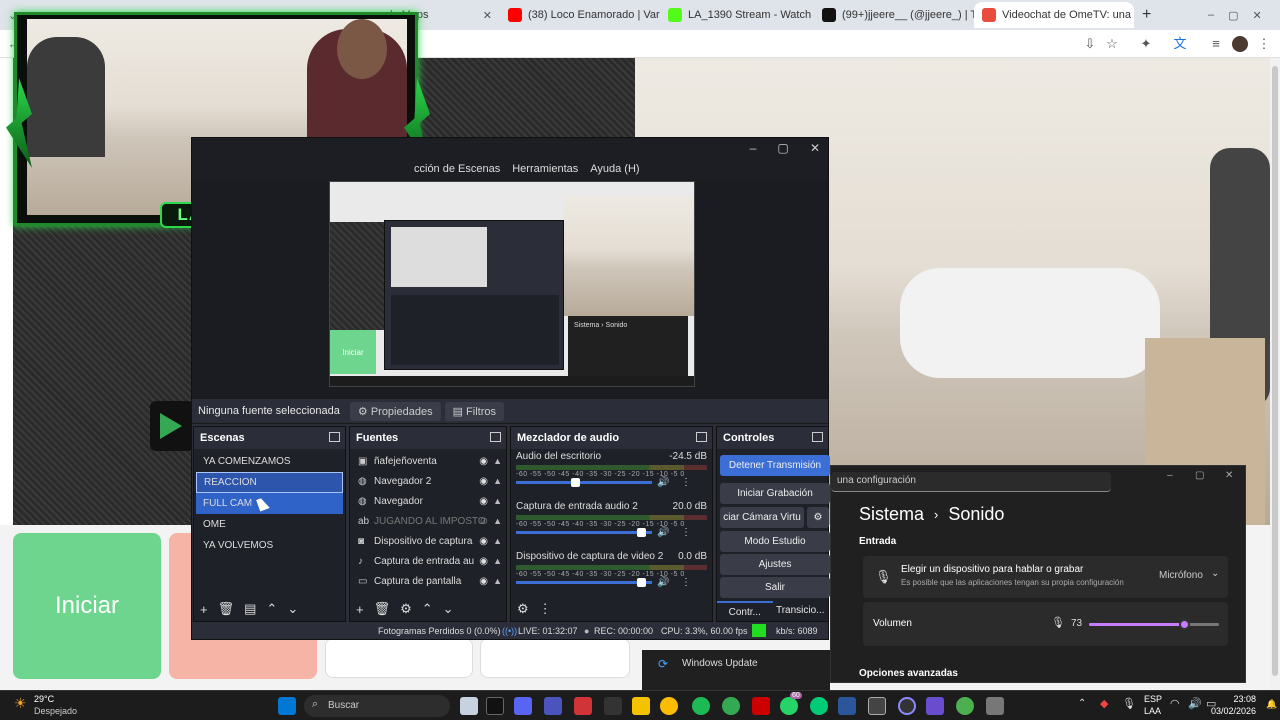  What do you see at coordinates (1257, 15) in the screenshot?
I see `close-window-icon: ✕` at bounding box center [1257, 15].